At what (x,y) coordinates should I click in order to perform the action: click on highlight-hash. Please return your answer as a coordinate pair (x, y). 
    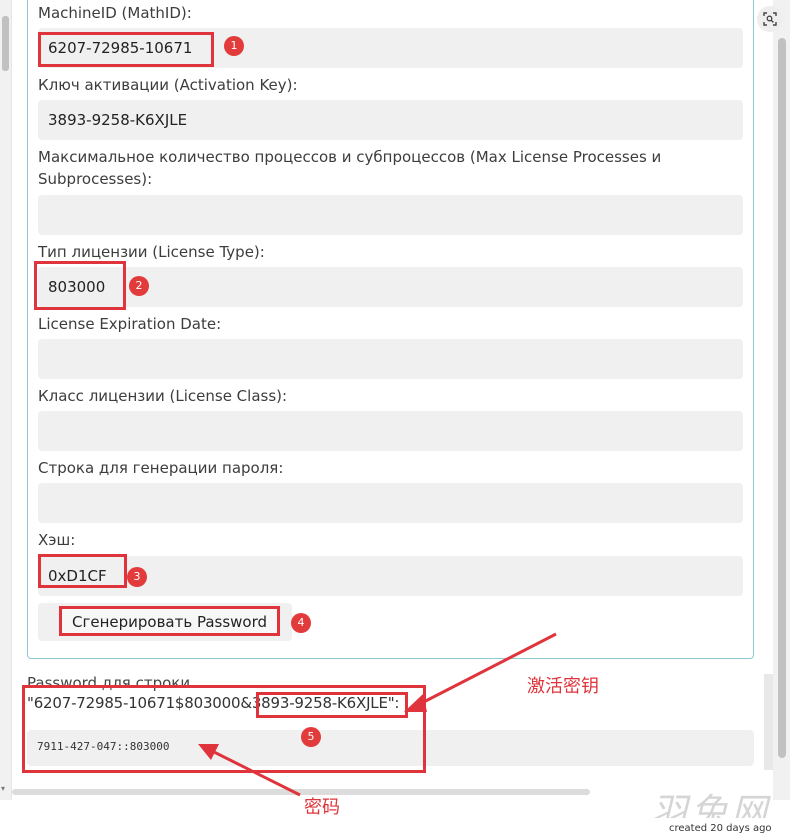
    Looking at the image, I should click on (82, 571).